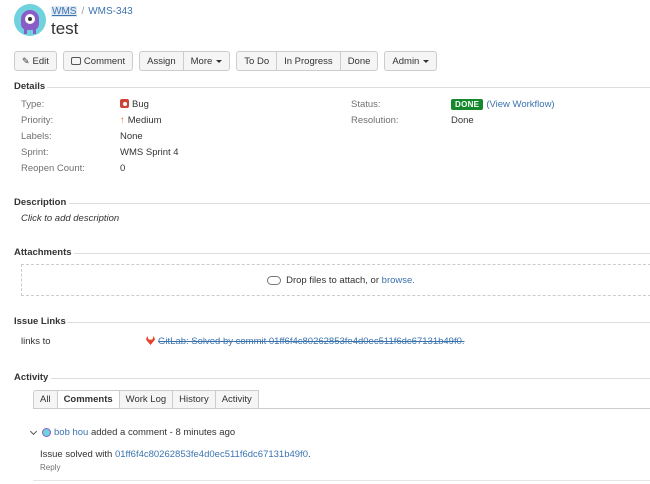 This screenshot has height=484, width=650. I want to click on reopen-count-value: 0, so click(123, 168).